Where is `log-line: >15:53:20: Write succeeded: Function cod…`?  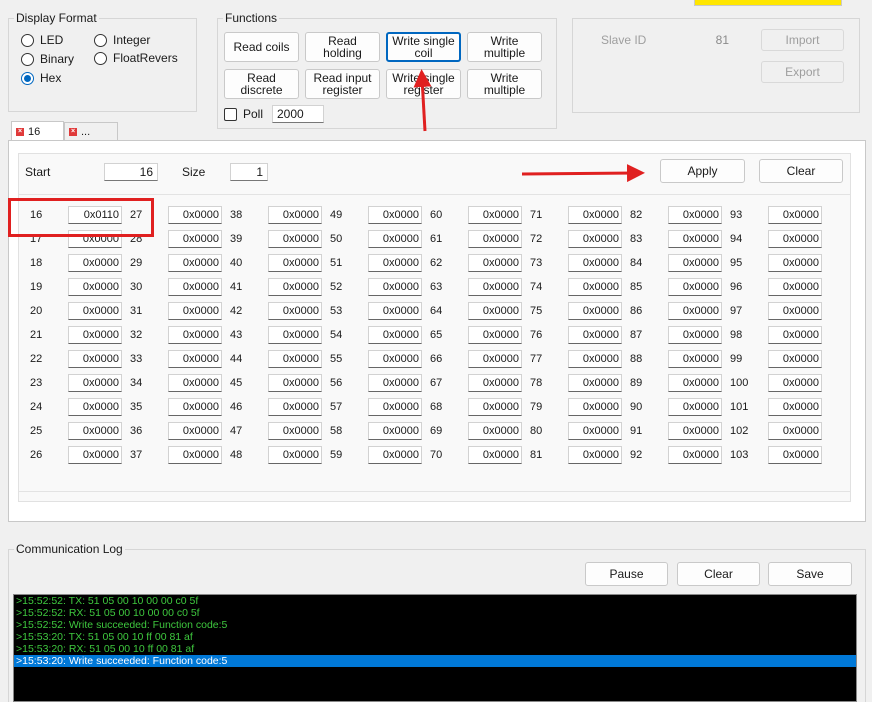 log-line: >15:53:20: Write succeeded: Function cod… is located at coordinates (435, 661).